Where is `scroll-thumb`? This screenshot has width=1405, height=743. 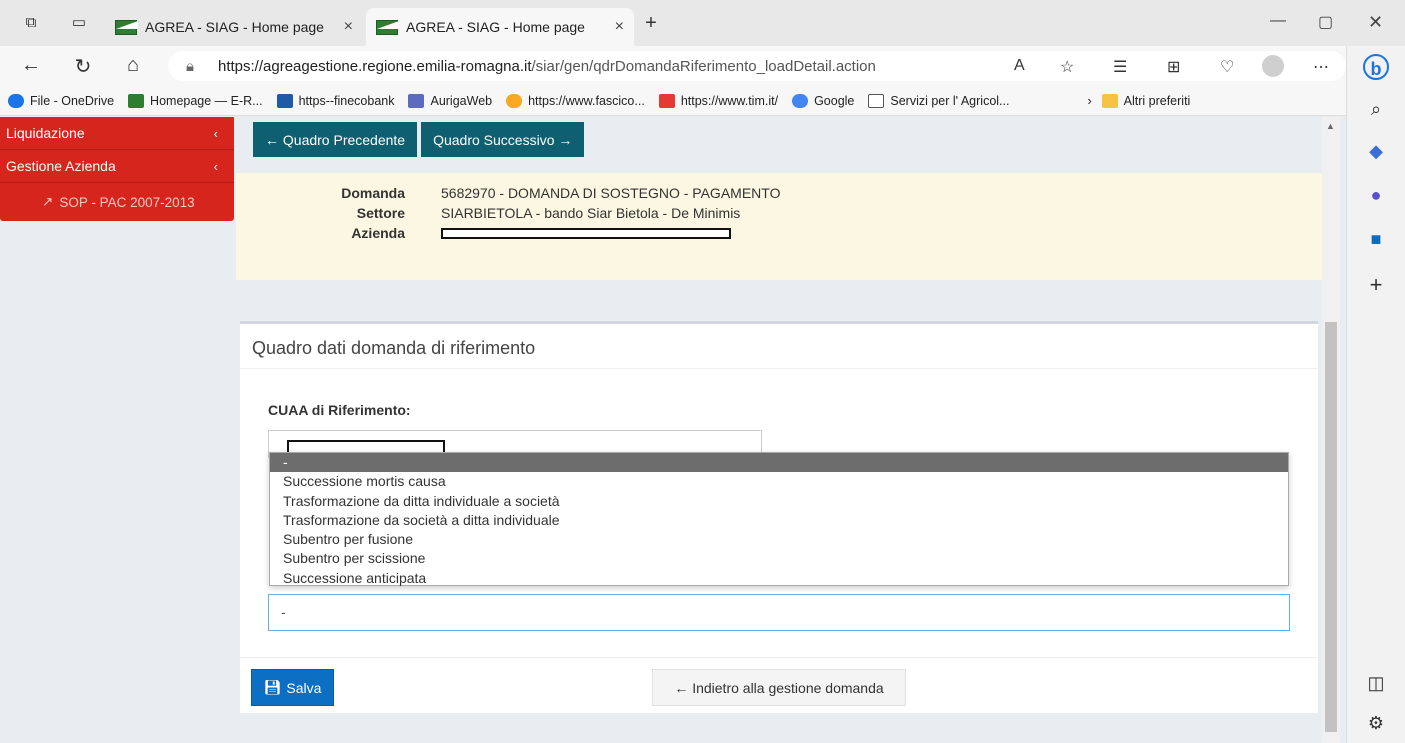
scroll-thumb is located at coordinates (1331, 527).